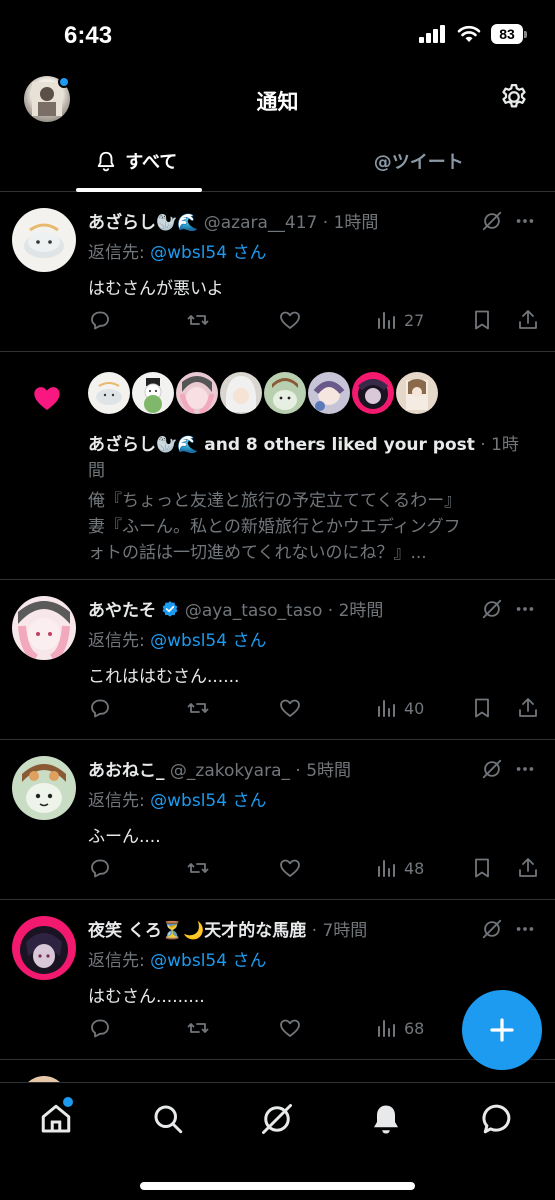 Image resolution: width=555 pixels, height=1200 pixels. What do you see at coordinates (469, 33) in the screenshot?
I see `wifi-icon` at bounding box center [469, 33].